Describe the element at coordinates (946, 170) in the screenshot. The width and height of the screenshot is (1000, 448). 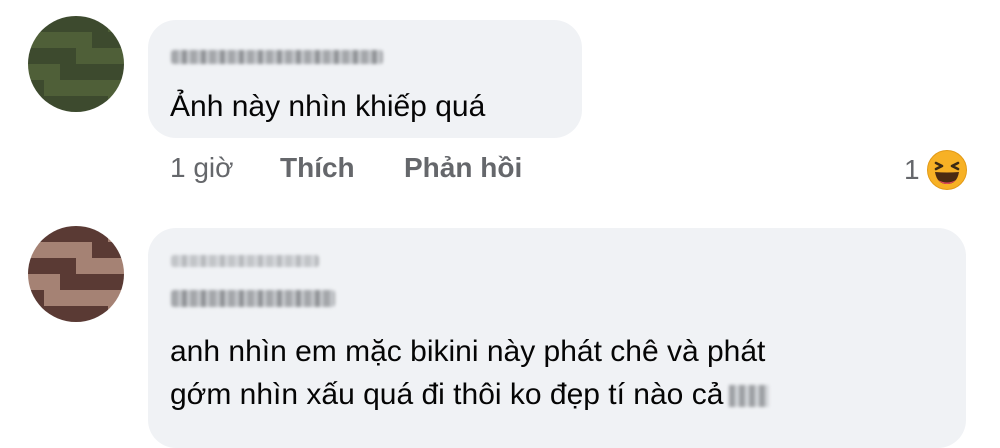
I see `laugh-emoji-icon` at that location.